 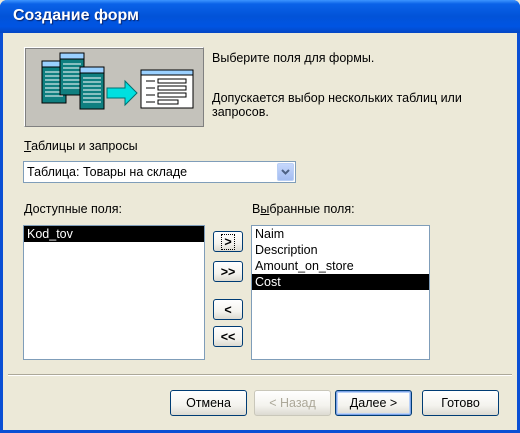 I want to click on arrow-icon, so click(x=122, y=93).